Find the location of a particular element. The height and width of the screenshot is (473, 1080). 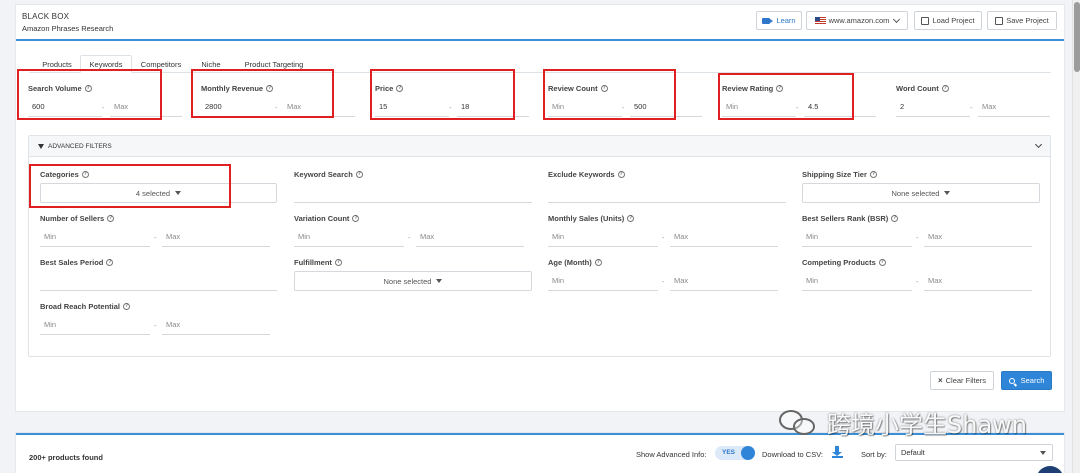

search-button: Search is located at coordinates (1026, 380).